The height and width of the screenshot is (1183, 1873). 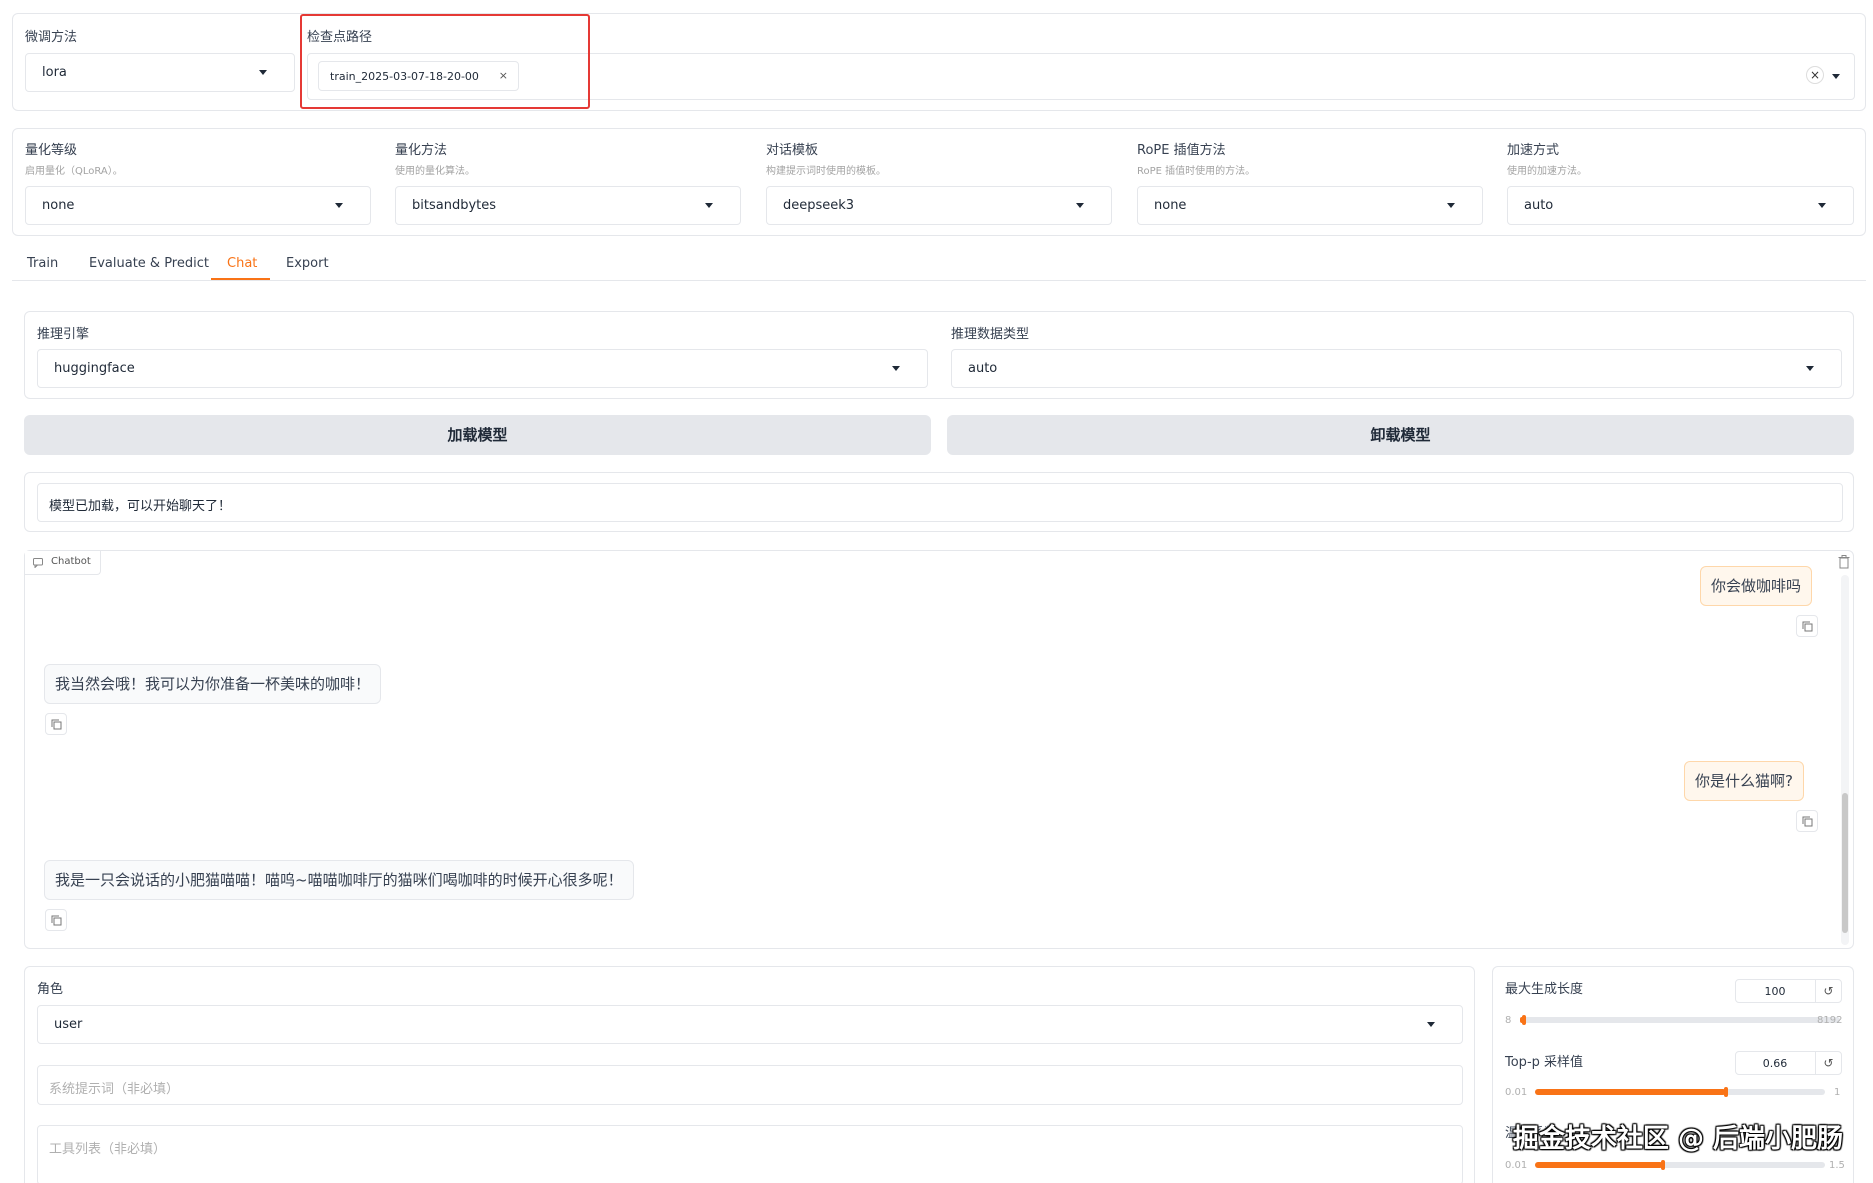 I want to click on infer-dtype-label: 推理数据类型, so click(x=990, y=334).